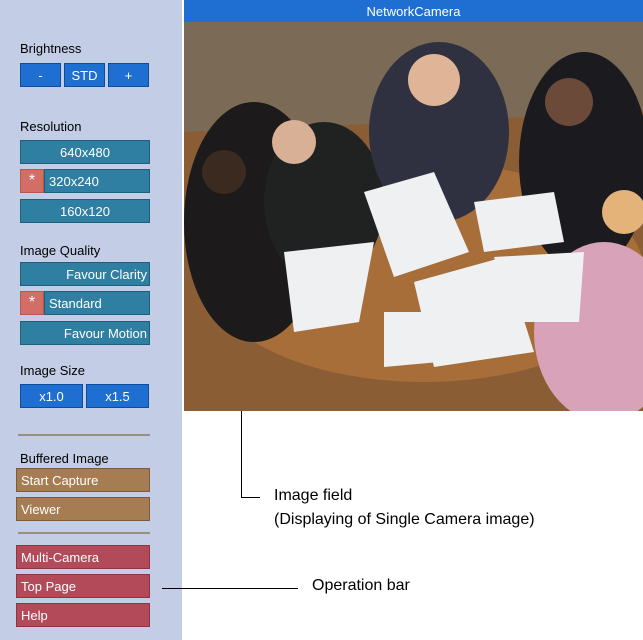 This screenshot has height=640, width=643. Describe the element at coordinates (313, 495) in the screenshot. I see `image-field-annotation: Image field` at that location.